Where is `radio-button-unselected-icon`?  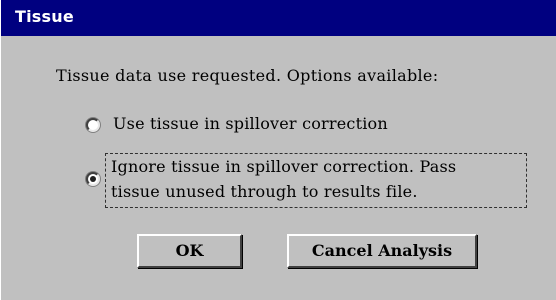 radio-button-unselected-icon is located at coordinates (93, 125).